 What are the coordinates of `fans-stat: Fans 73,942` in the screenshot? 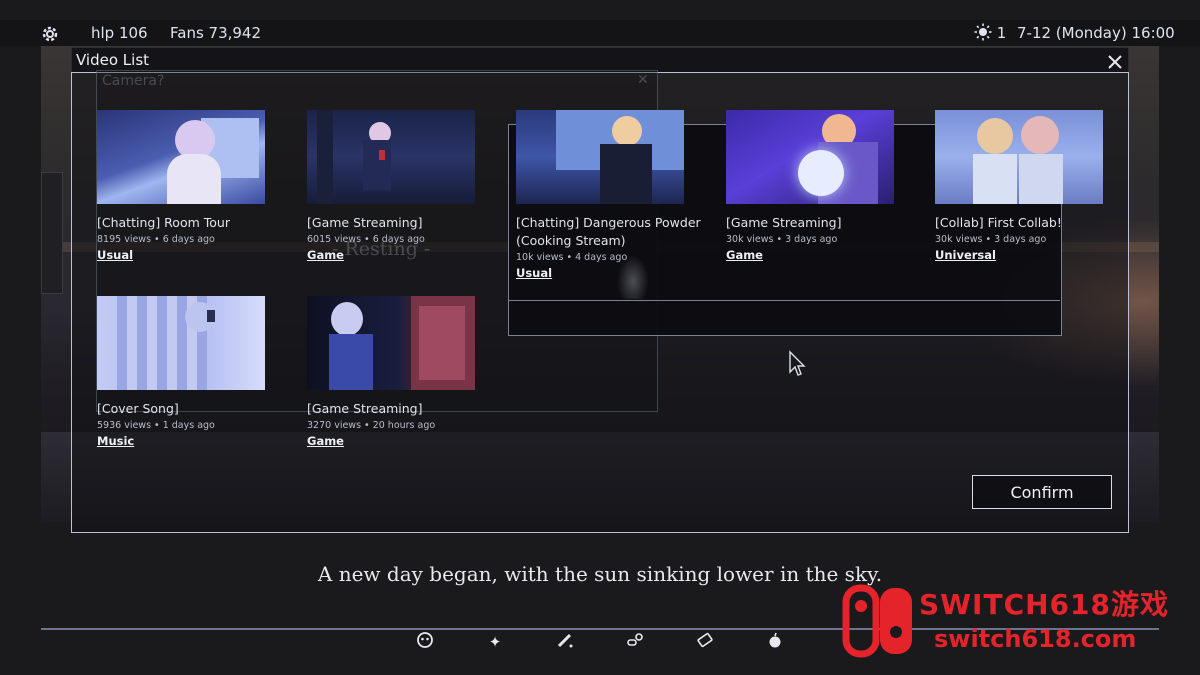 It's located at (216, 33).